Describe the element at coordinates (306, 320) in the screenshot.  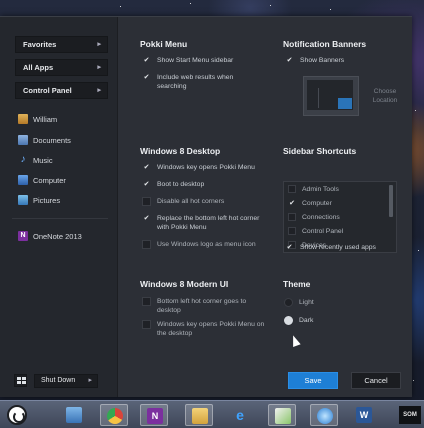
I see `theme-option-label: Dark` at that location.